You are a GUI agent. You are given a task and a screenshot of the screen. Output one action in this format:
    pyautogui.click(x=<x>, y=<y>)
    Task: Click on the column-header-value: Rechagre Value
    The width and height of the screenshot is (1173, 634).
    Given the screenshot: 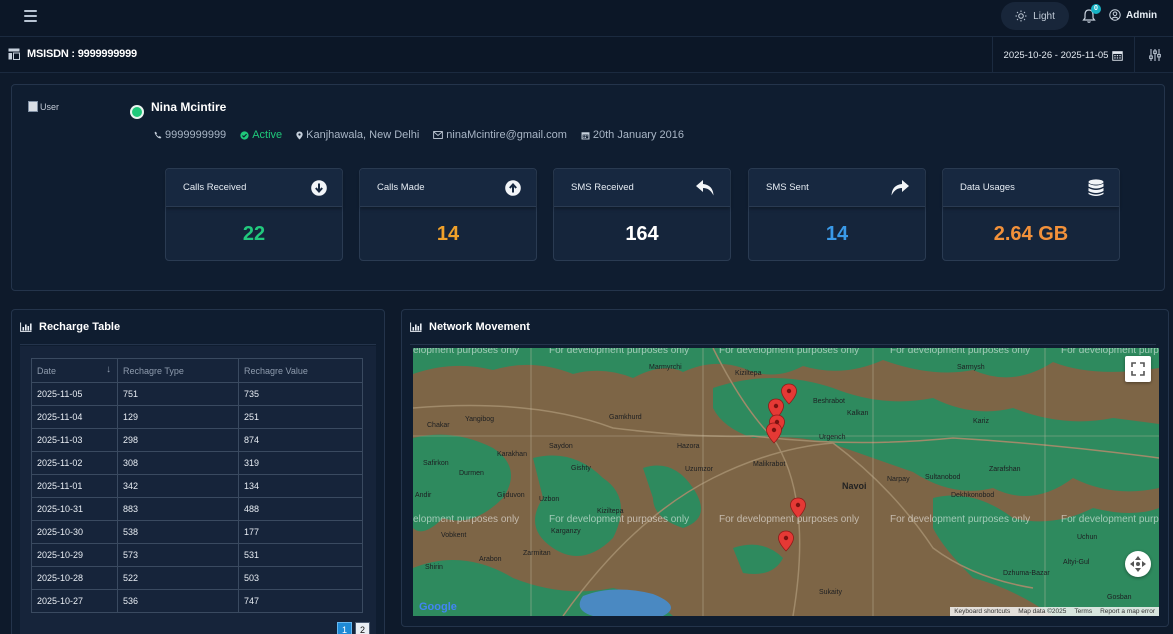 What is the action you would take?
    pyautogui.click(x=301, y=371)
    